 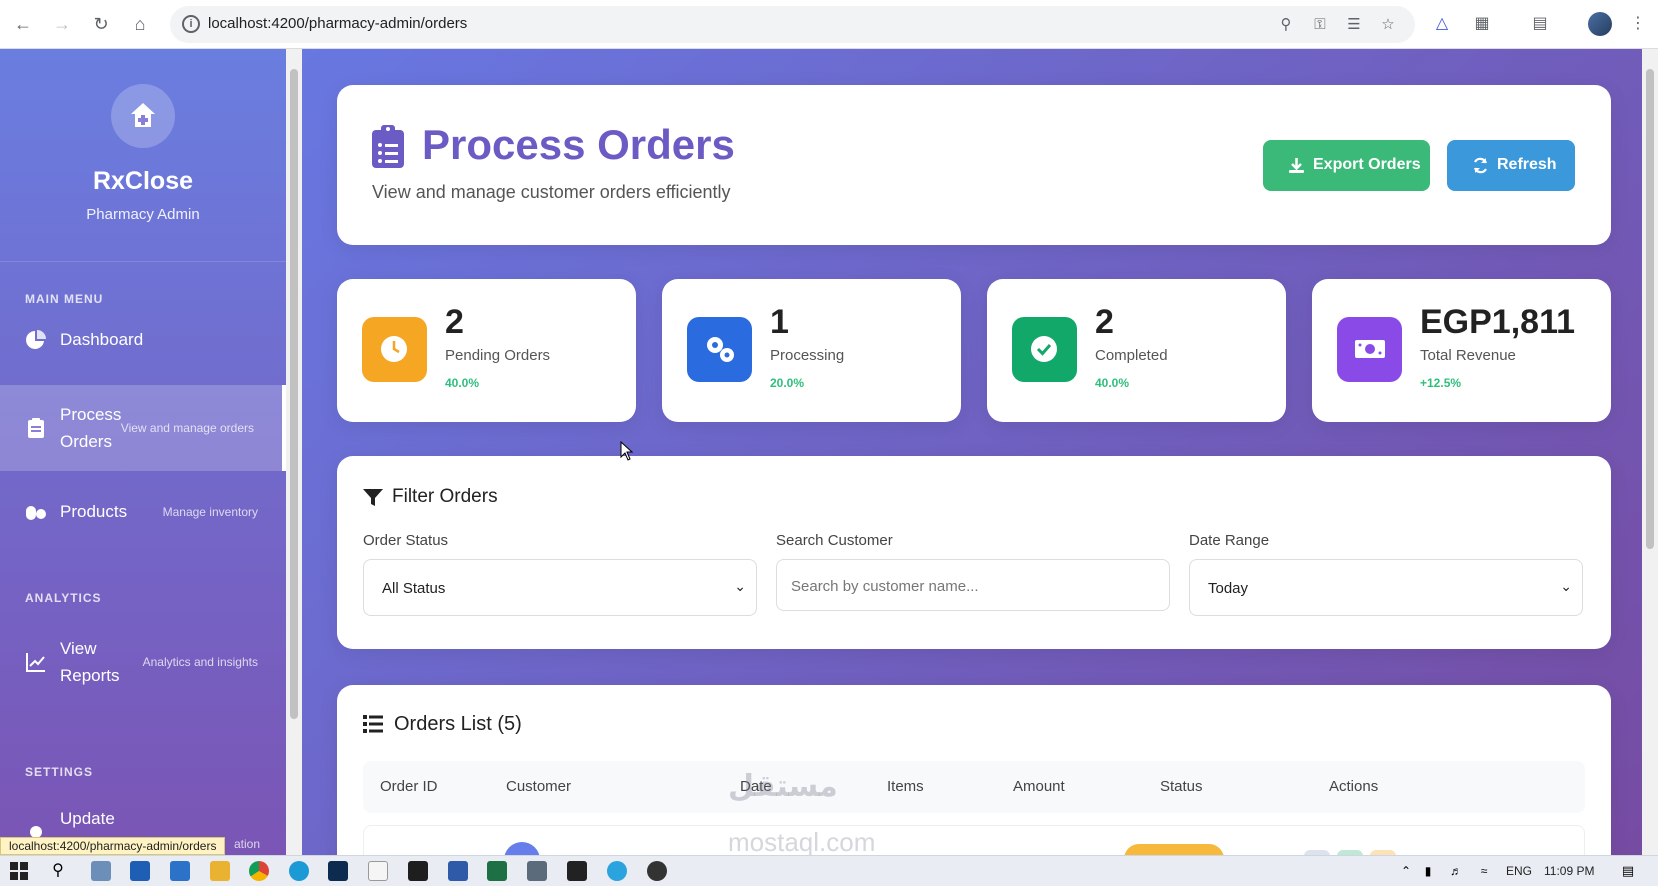 I want to click on home-icon: ⌂, so click(x=140, y=24).